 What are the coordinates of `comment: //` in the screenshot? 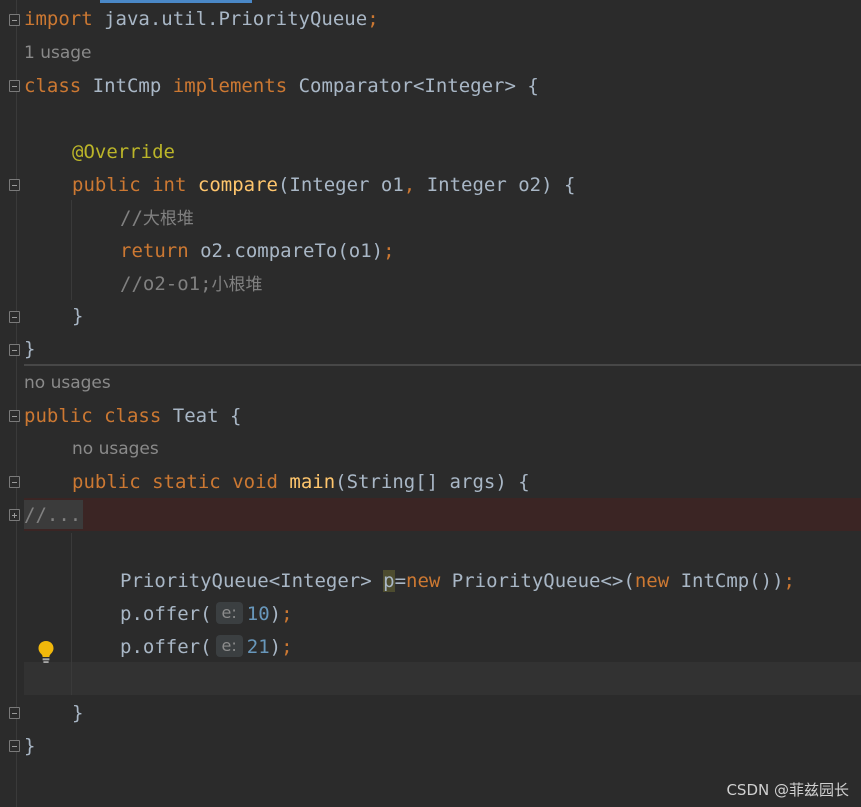 It's located at (131, 218).